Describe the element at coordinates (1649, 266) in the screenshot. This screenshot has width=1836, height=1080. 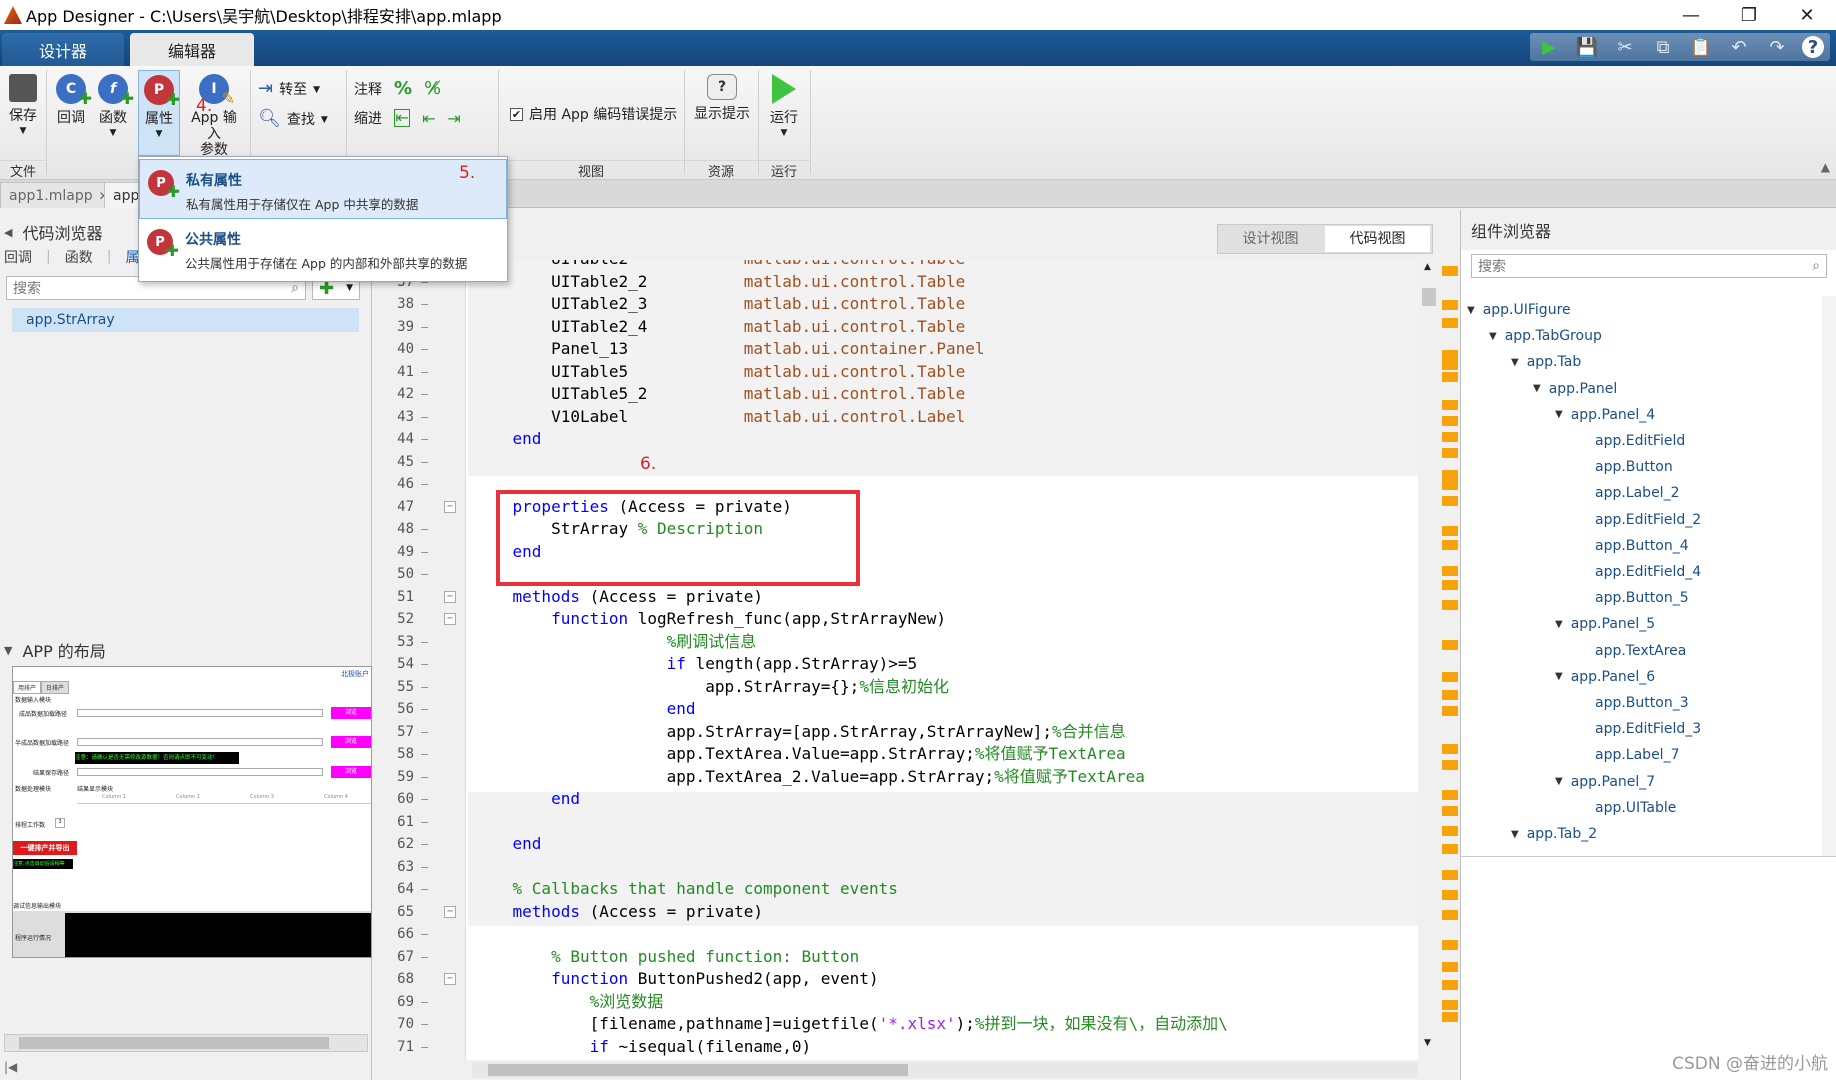
I see `component-search-input: 搜索 ⌕` at that location.